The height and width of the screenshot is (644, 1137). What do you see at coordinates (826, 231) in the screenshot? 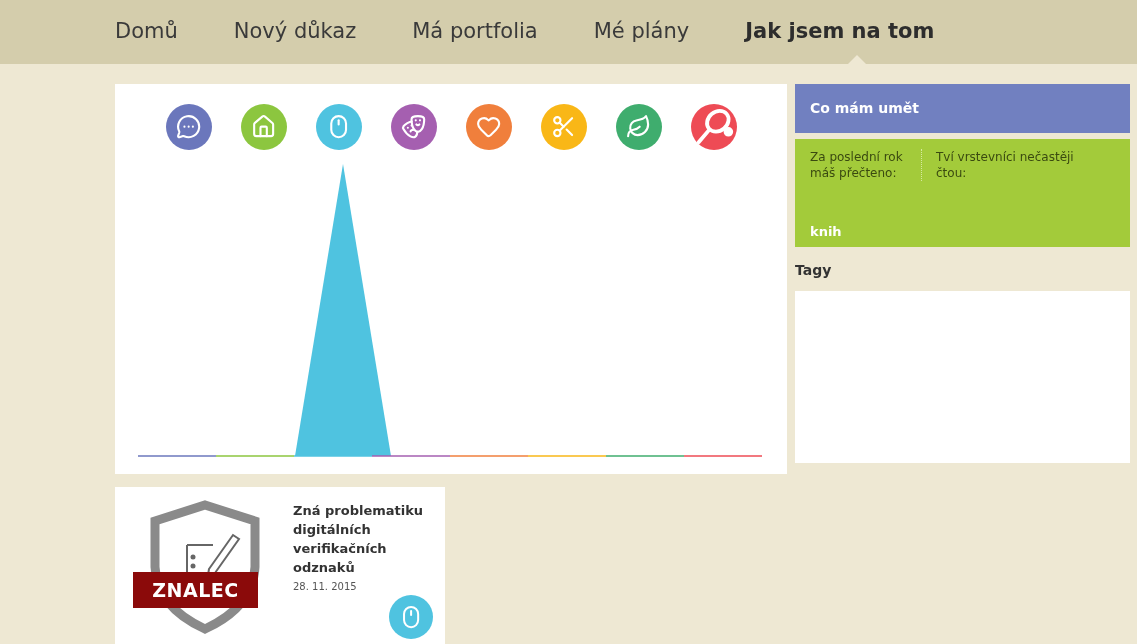
I see `books-unit: knih` at bounding box center [826, 231].